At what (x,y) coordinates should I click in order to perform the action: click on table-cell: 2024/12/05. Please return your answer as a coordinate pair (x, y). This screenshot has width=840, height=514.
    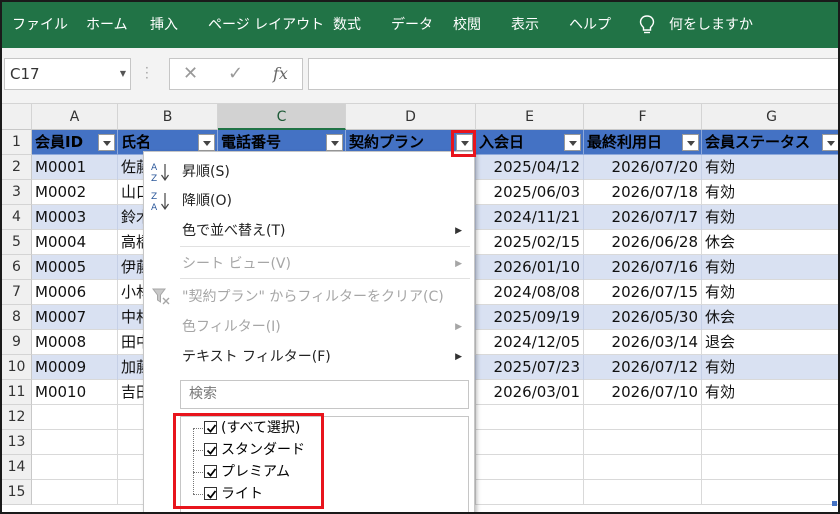
    Looking at the image, I should click on (530, 342).